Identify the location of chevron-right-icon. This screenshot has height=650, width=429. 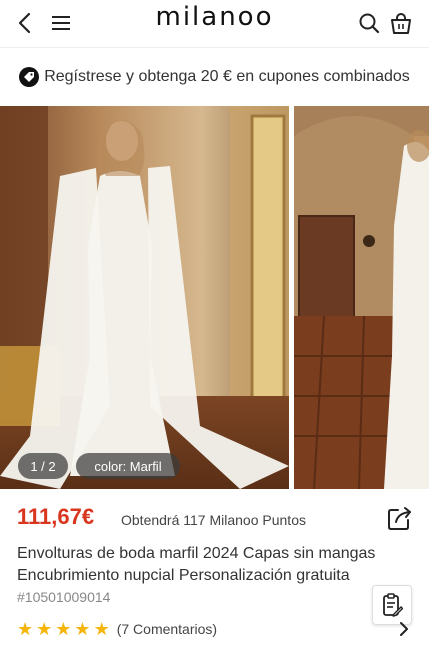
(404, 629).